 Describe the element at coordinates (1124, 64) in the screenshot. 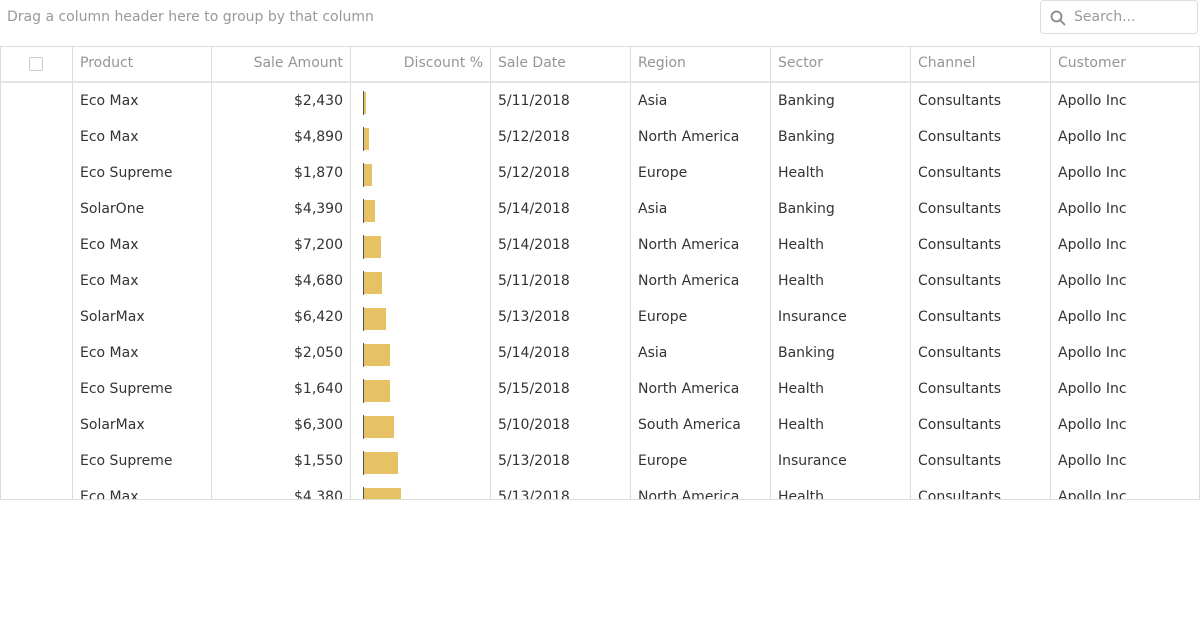

I see `header-customer: Customer` at that location.